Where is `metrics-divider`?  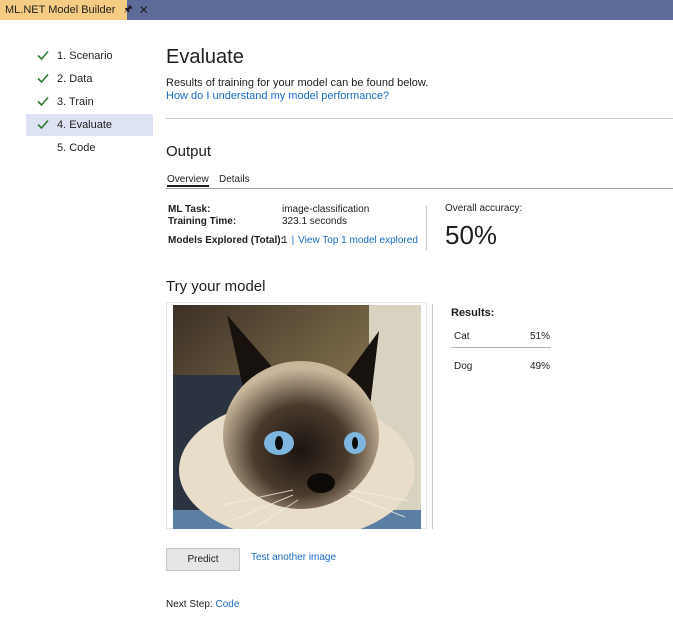 metrics-divider is located at coordinates (426, 228).